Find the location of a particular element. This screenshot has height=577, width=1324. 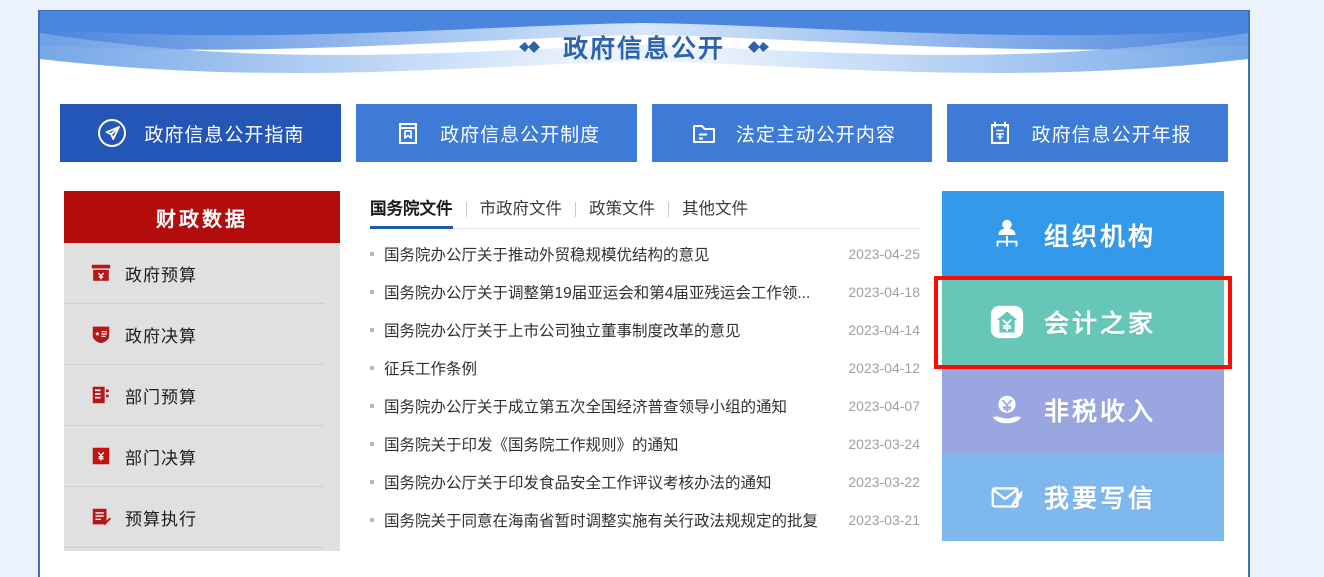

quick-link-non-tax-revenue: 非税收入 is located at coordinates (1083, 410).